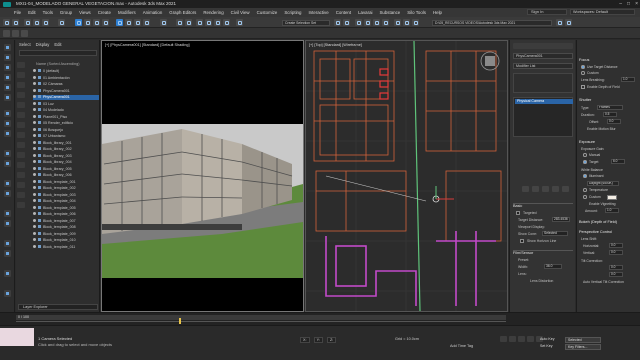 The width and height of the screenshot is (640, 360). Describe the element at coordinates (21, 125) in the screenshot. I see `display-cameras-icon` at that location.